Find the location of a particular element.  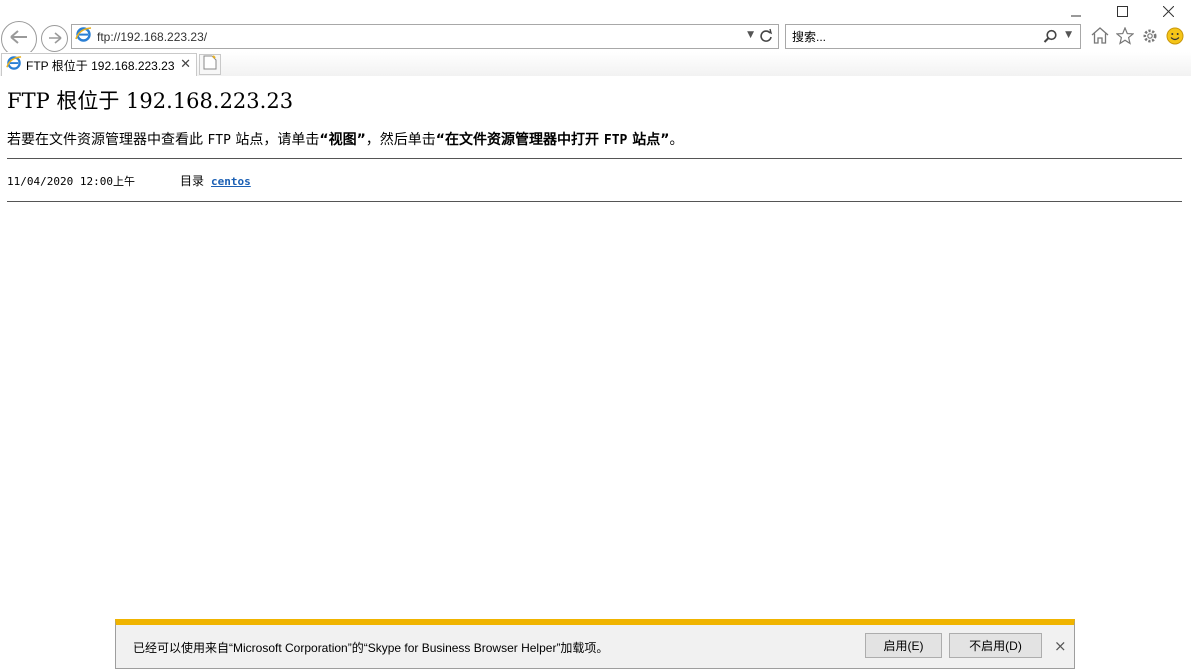

search-icon is located at coordinates (1050, 38).